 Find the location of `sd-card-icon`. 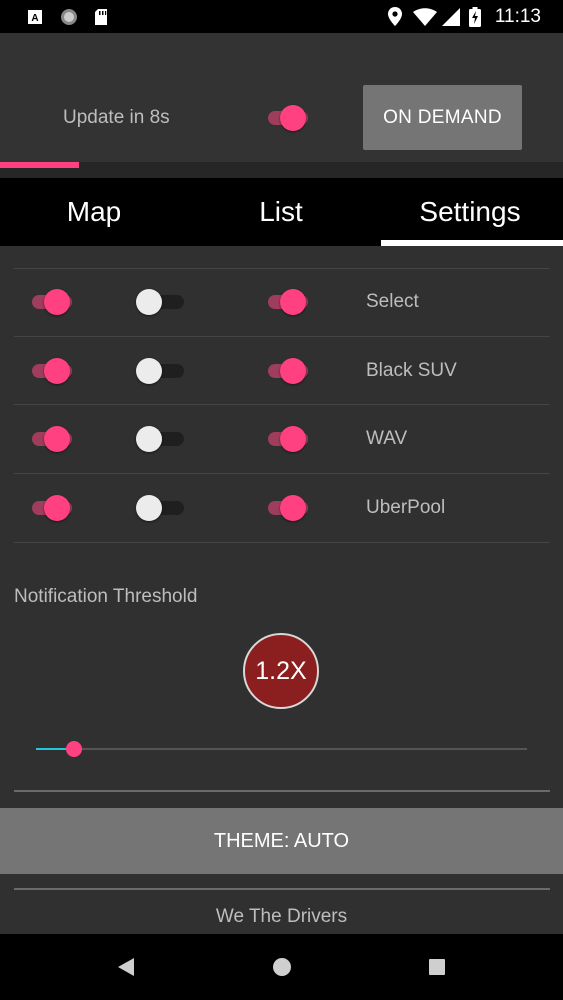

sd-card-icon is located at coordinates (101, 16).